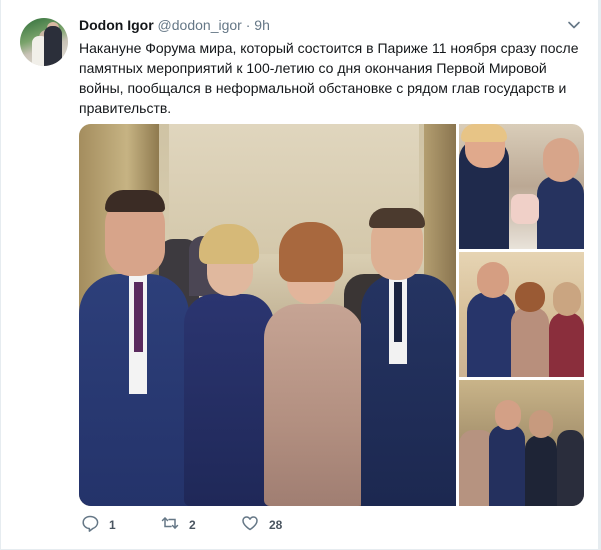 This screenshot has height=550, width=601. Describe the element at coordinates (116, 25) in the screenshot. I see `author-name: Dodon Igor` at that location.